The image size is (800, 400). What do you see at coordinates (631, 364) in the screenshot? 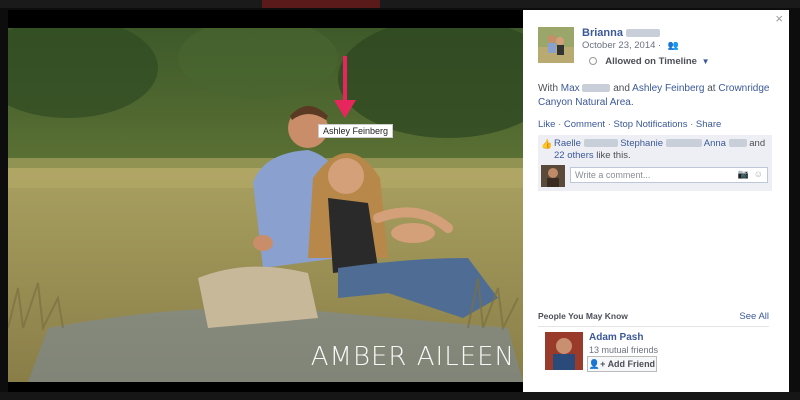
I see `add-friend-label: Add Friend` at bounding box center [631, 364].